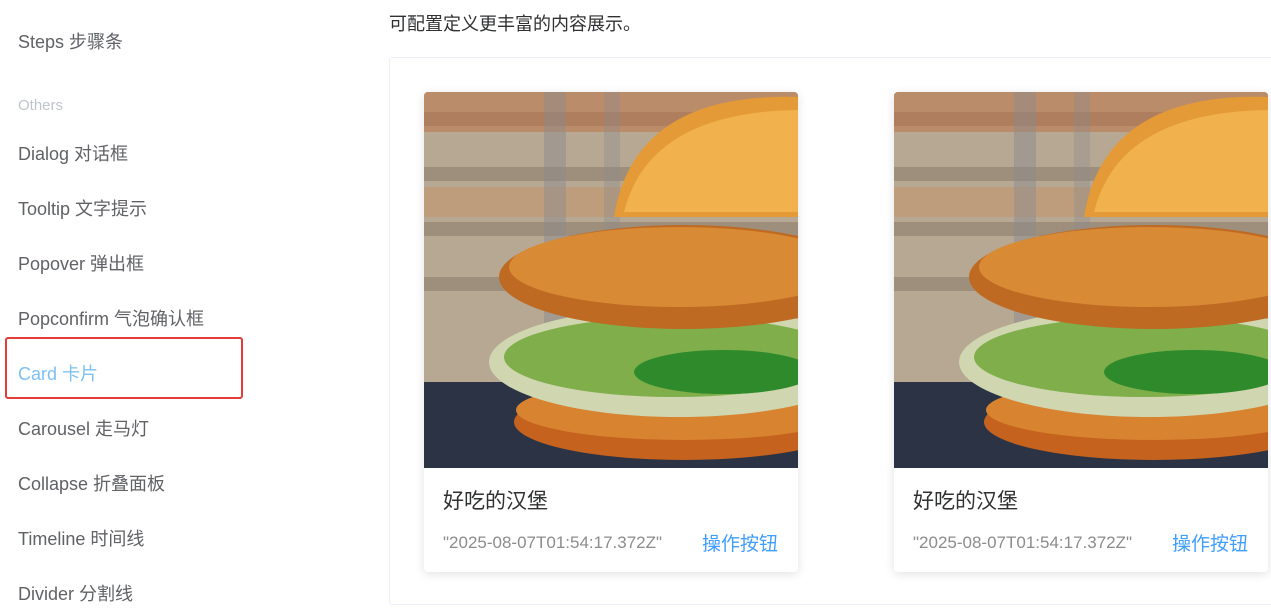 This screenshot has height=609, width=1271. Describe the element at coordinates (81, 263) in the screenshot. I see `sidebar-item-popover: Popover 弹出框` at that location.